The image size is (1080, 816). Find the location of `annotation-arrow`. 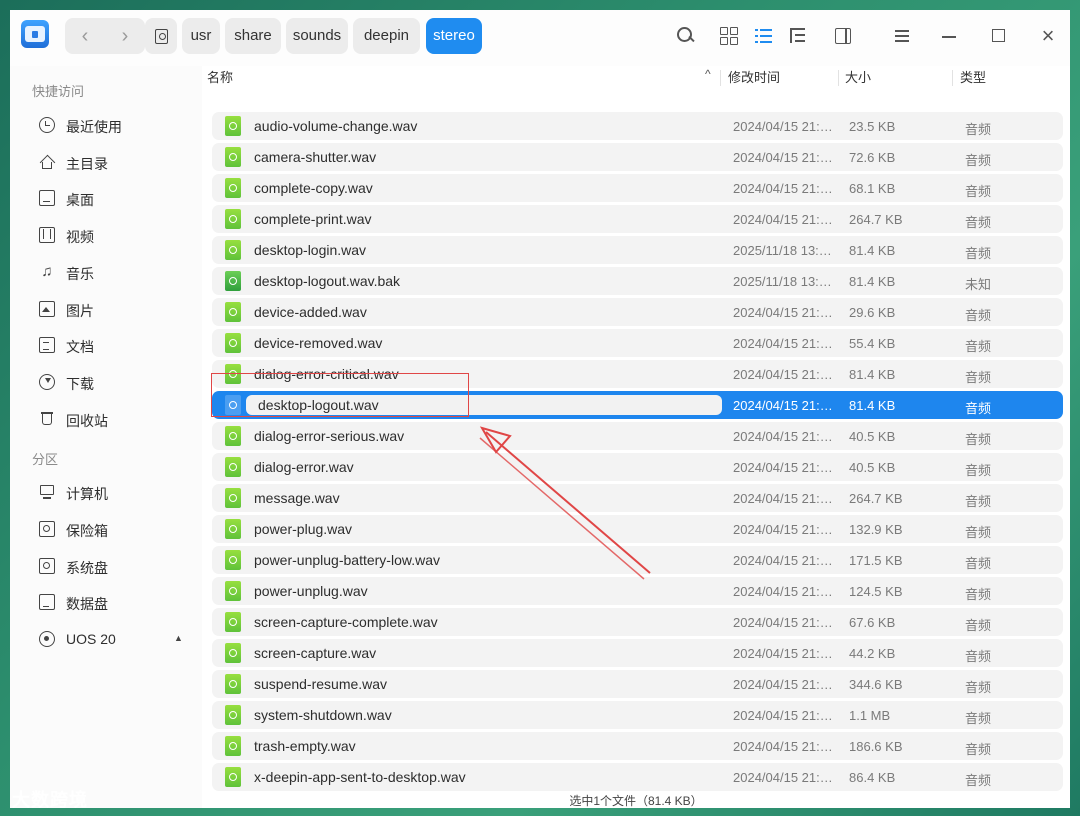

annotation-arrow is located at coordinates (565, 503).